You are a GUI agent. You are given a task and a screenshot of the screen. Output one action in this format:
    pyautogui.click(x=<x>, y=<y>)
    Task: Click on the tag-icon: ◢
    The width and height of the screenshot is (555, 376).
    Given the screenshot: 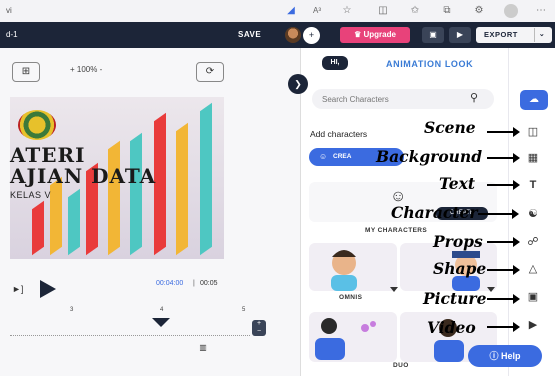 What is the action you would take?
    pyautogui.click(x=291, y=11)
    